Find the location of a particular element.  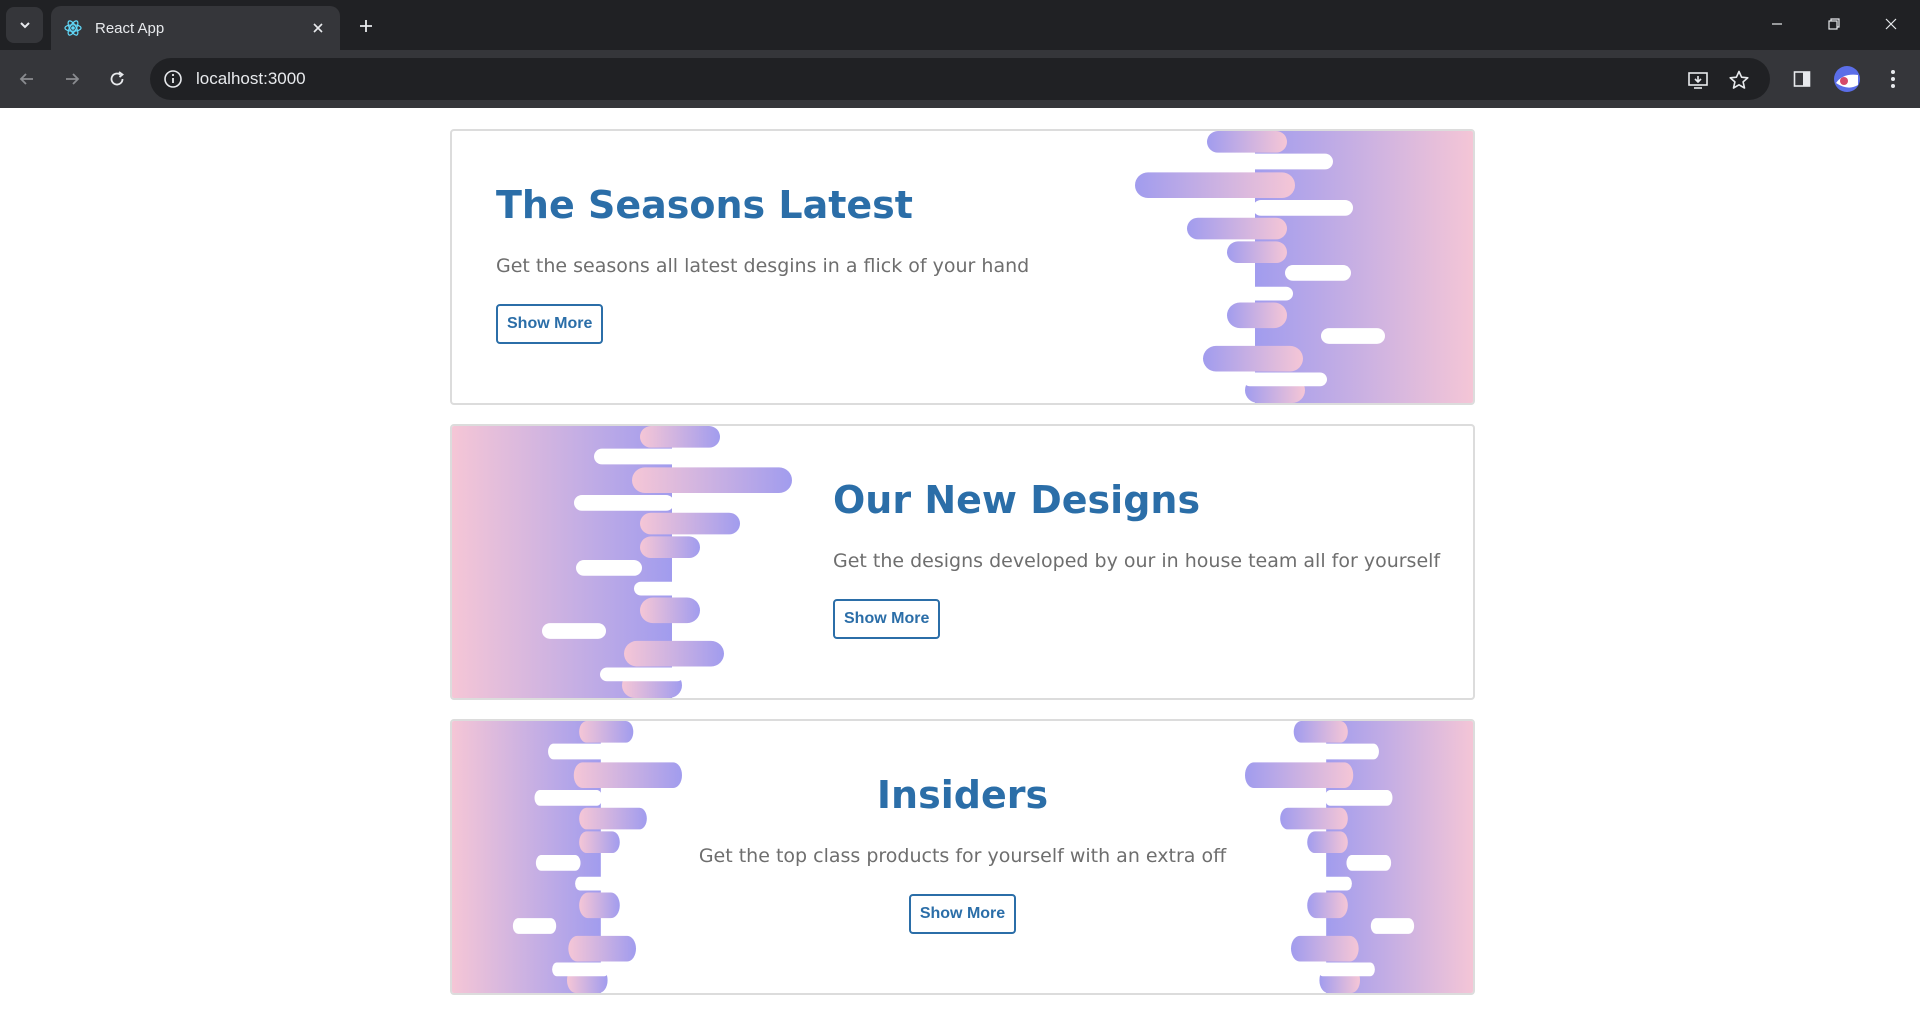

reload-button is located at coordinates (117, 79).